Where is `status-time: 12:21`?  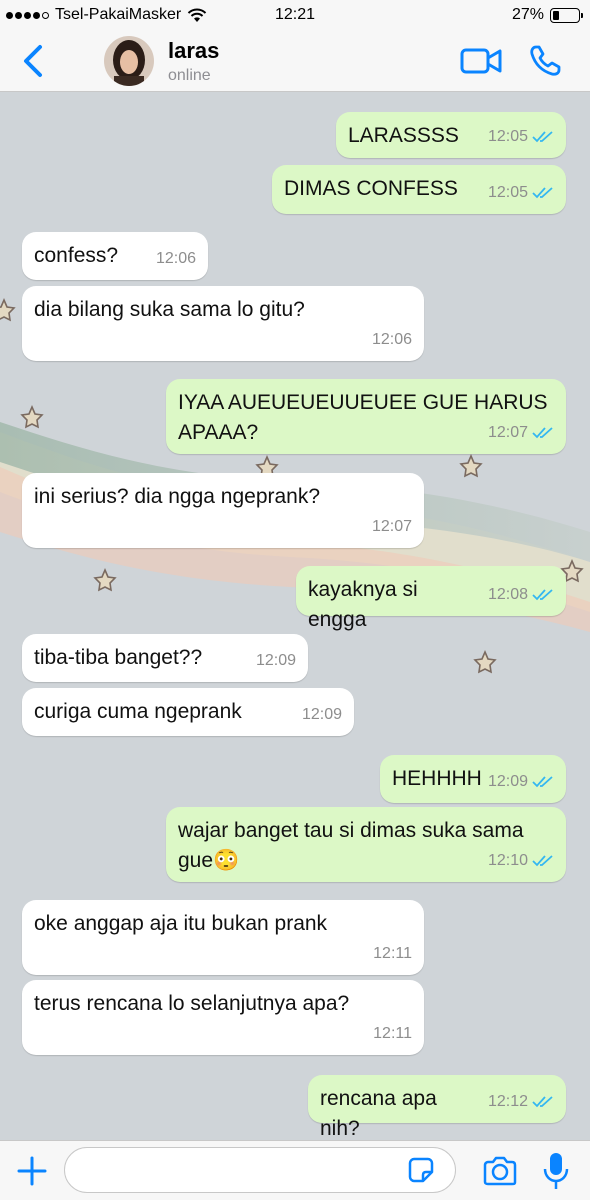 status-time: 12:21 is located at coordinates (295, 14).